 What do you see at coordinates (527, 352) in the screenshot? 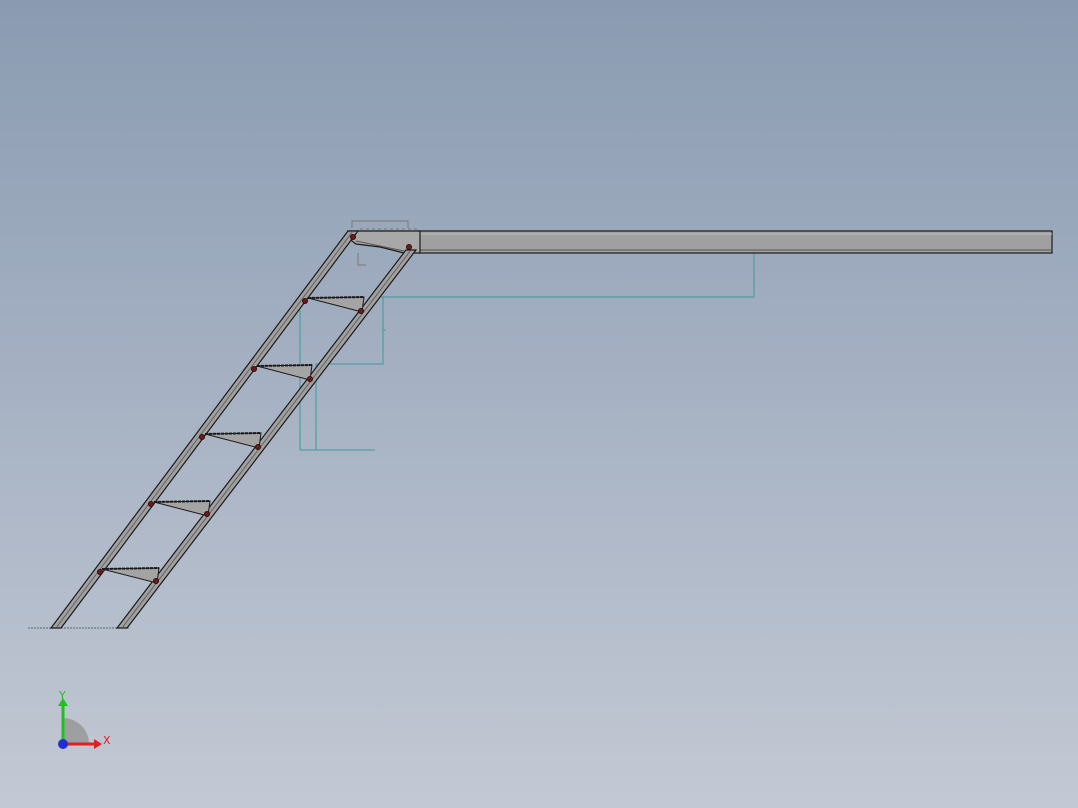
I see `sketch-lines` at bounding box center [527, 352].